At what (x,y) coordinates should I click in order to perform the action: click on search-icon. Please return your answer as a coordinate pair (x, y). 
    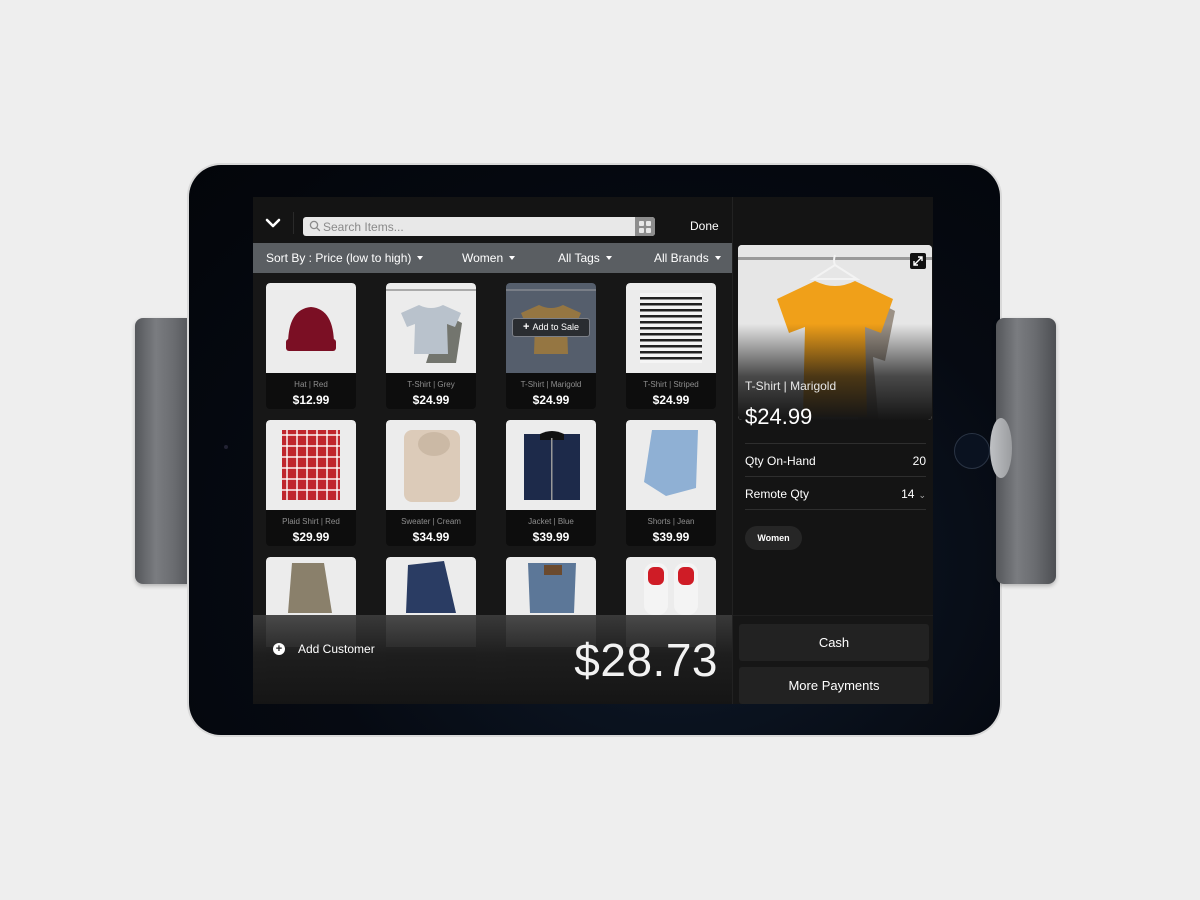
    Looking at the image, I should click on (315, 226).